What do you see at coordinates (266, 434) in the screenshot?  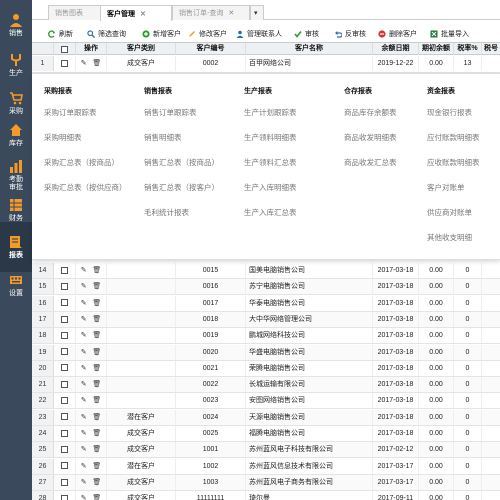 I see `table-row: 24 ✎ 🗑 成交客户 0025 福腾电脑销售公司 2017-03-18 0.00 0` at bounding box center [266, 434].